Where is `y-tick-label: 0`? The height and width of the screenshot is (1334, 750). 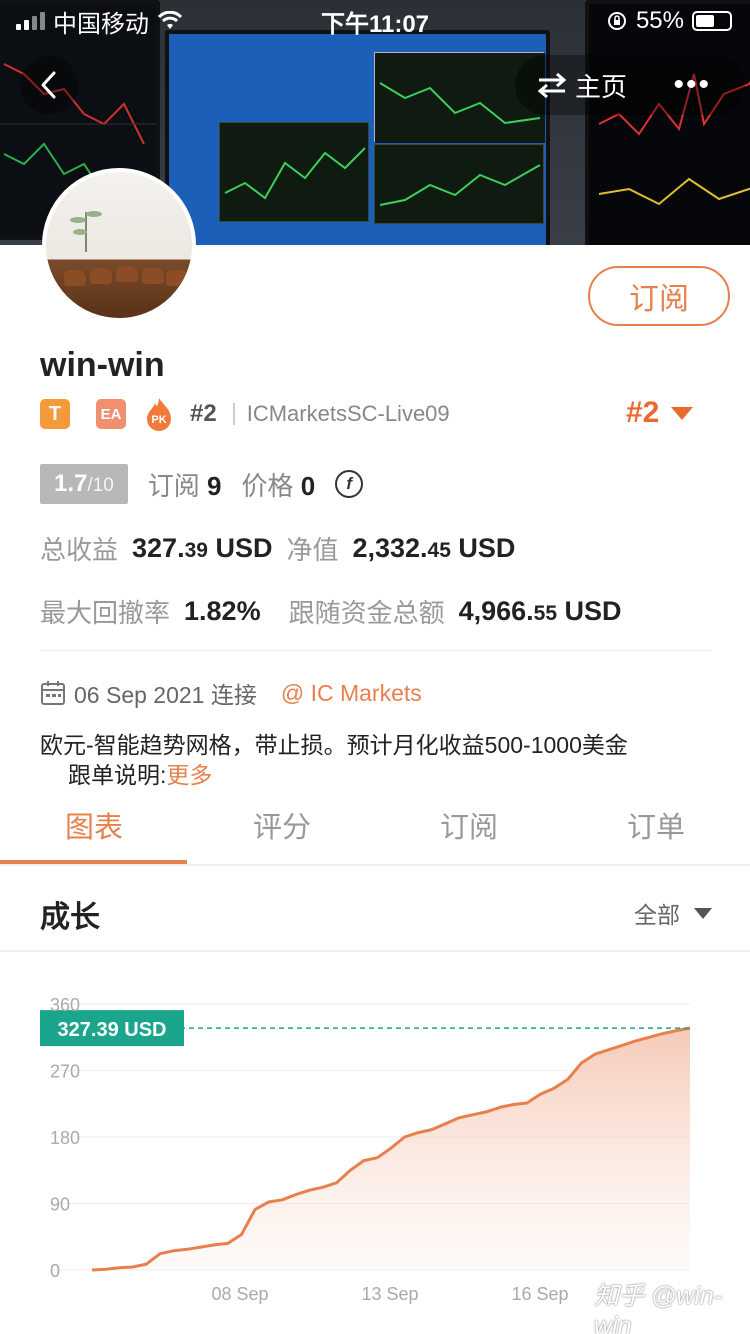
y-tick-label: 0 is located at coordinates (55, 1271).